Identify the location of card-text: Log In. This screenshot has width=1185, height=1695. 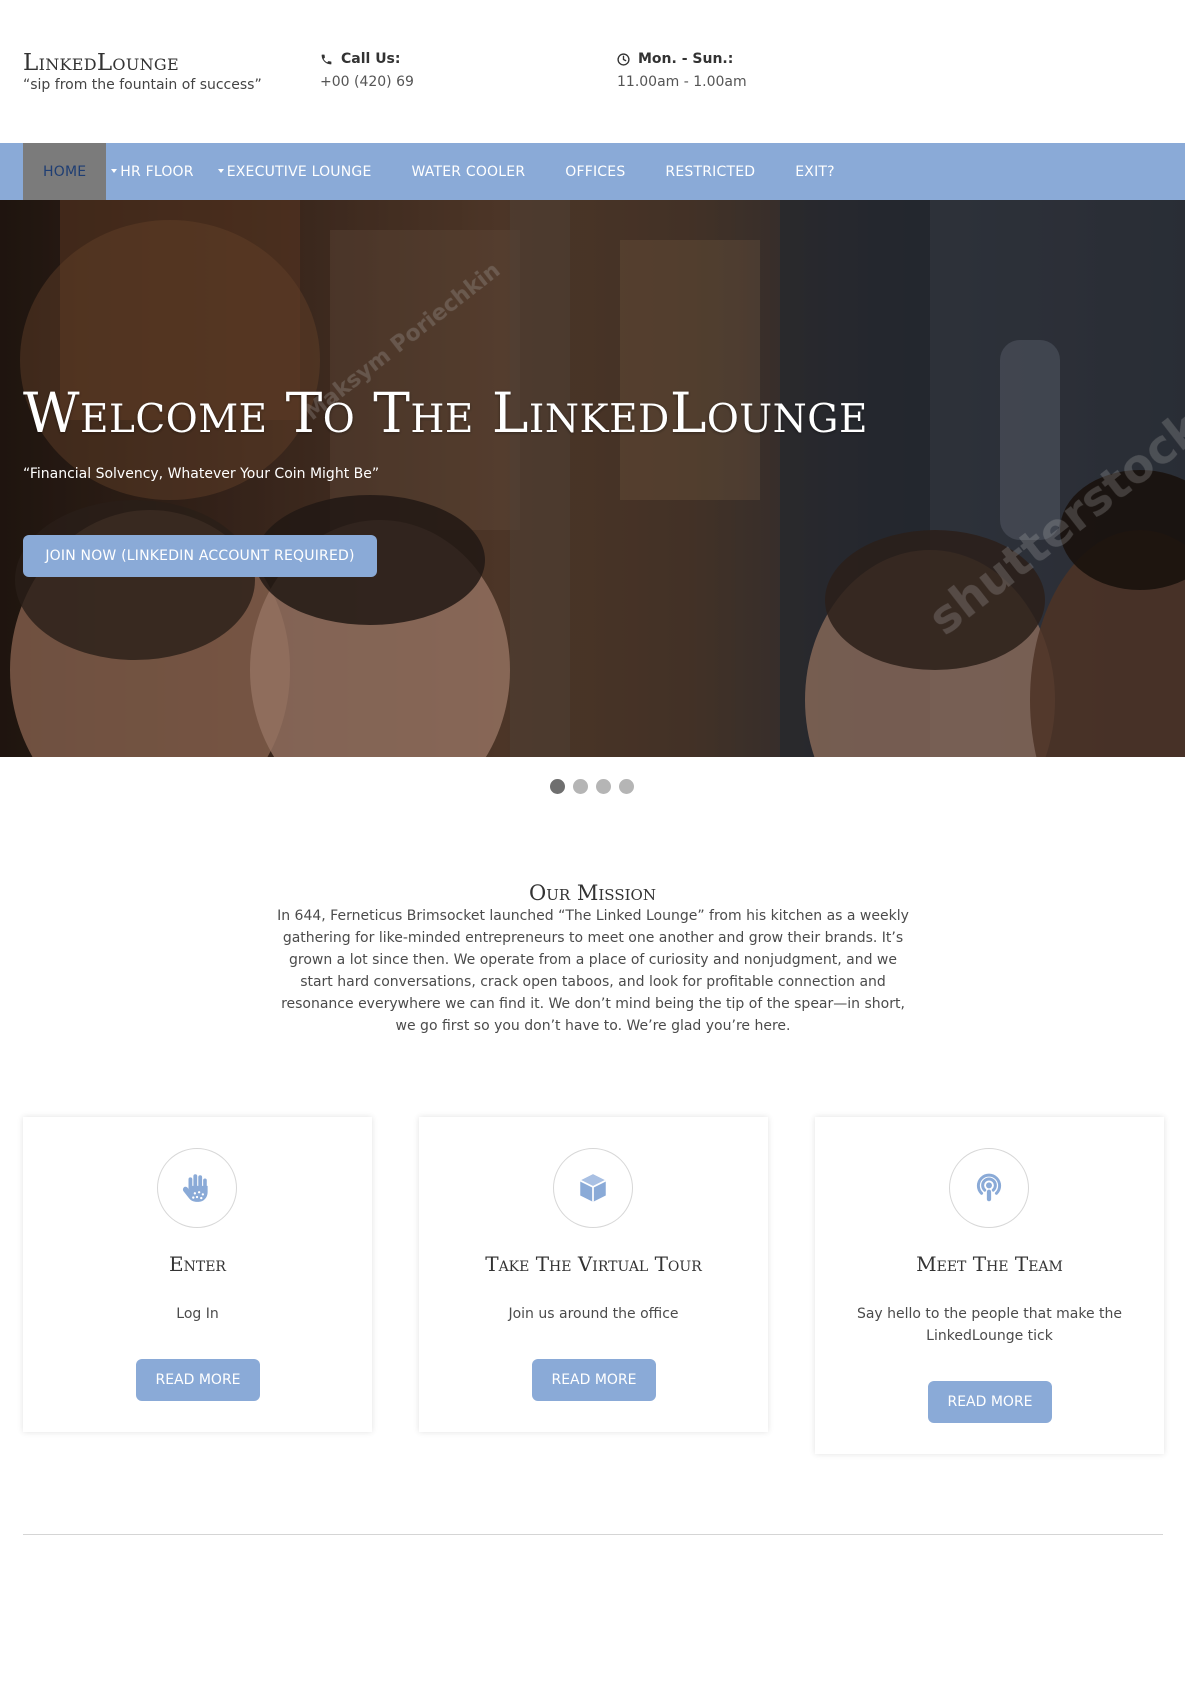
(197, 1314).